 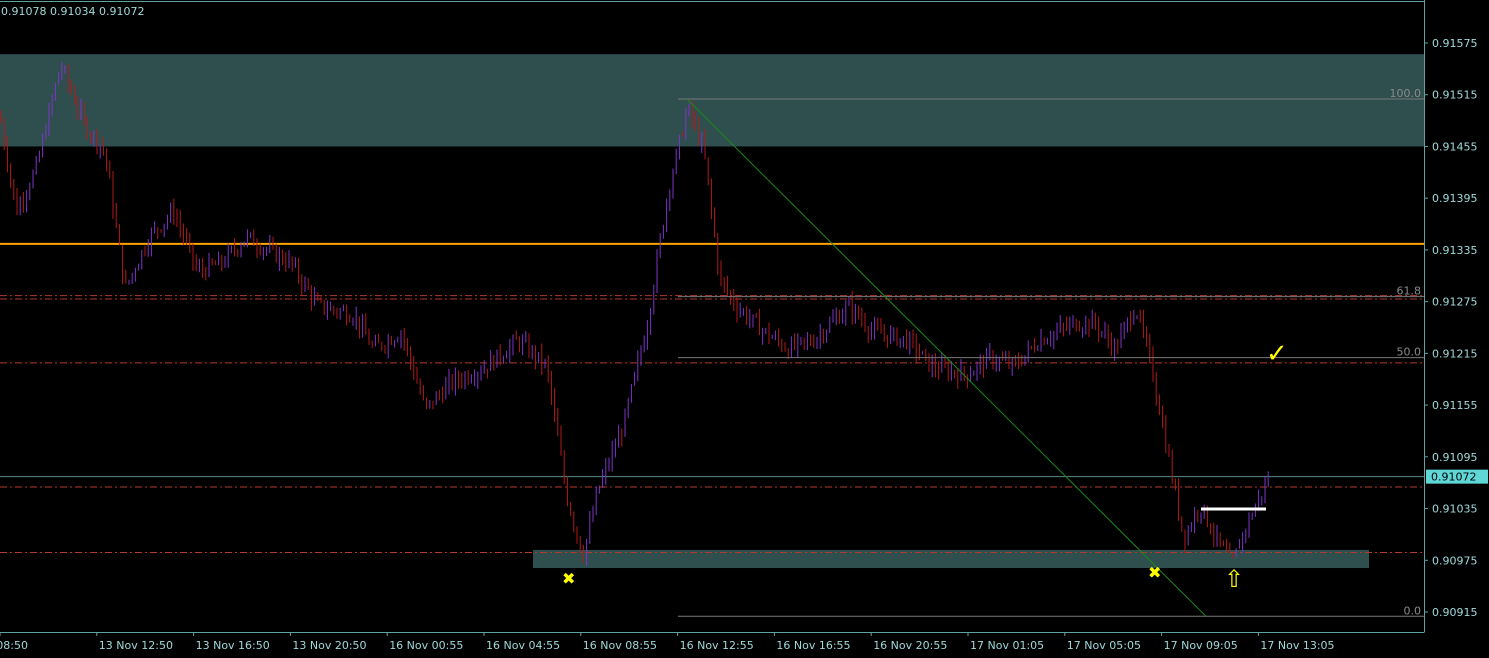 What do you see at coordinates (1277, 354) in the screenshot?
I see `checkmark-icon: ✓` at bounding box center [1277, 354].